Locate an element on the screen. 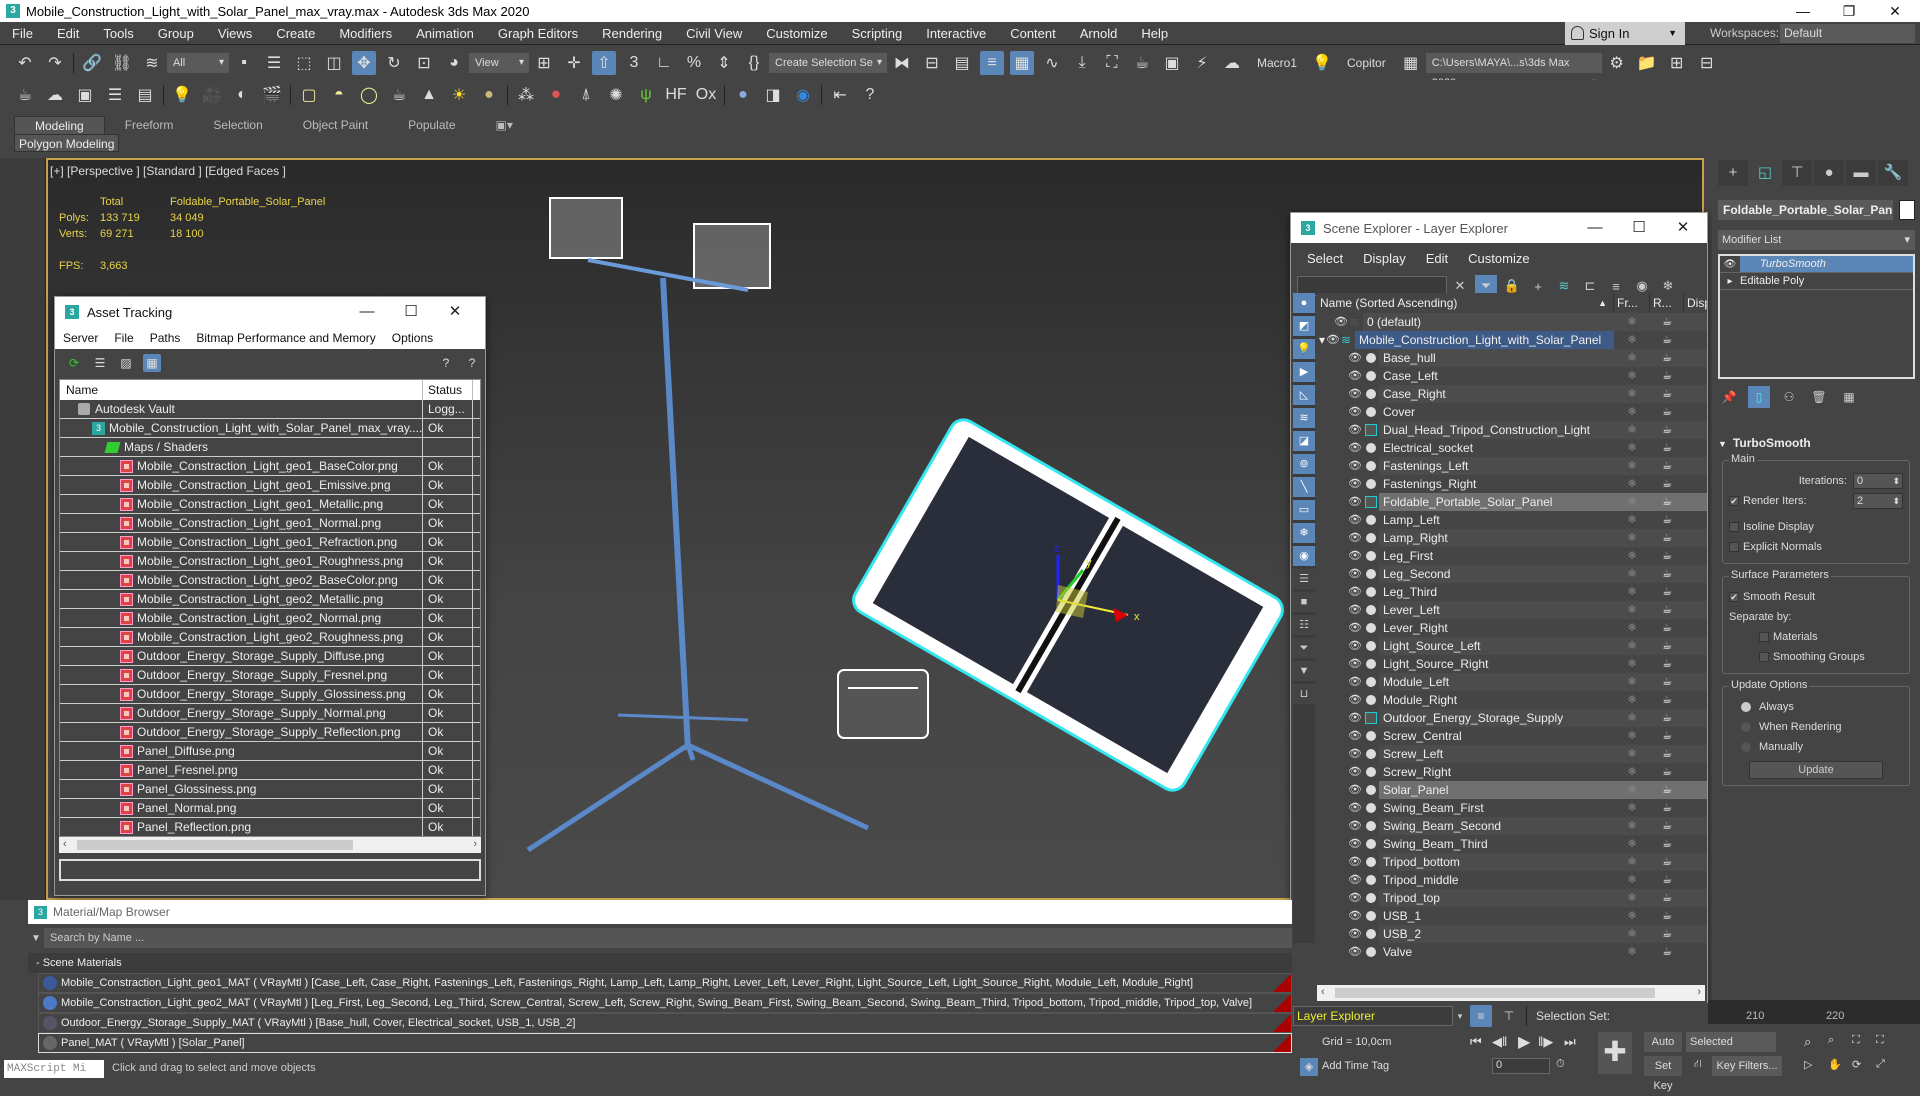 The height and width of the screenshot is (1096, 1920). filter-funnel-icon: ▼ is located at coordinates (1304, 671).